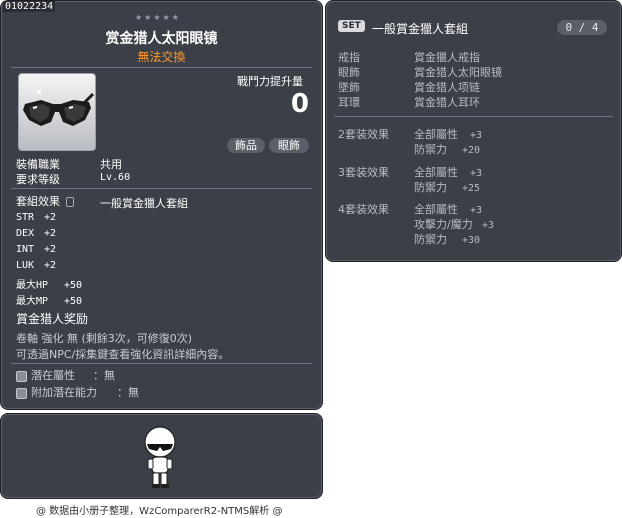  What do you see at coordinates (38, 179) in the screenshot?
I see `level-label: 要求等级` at bounding box center [38, 179].